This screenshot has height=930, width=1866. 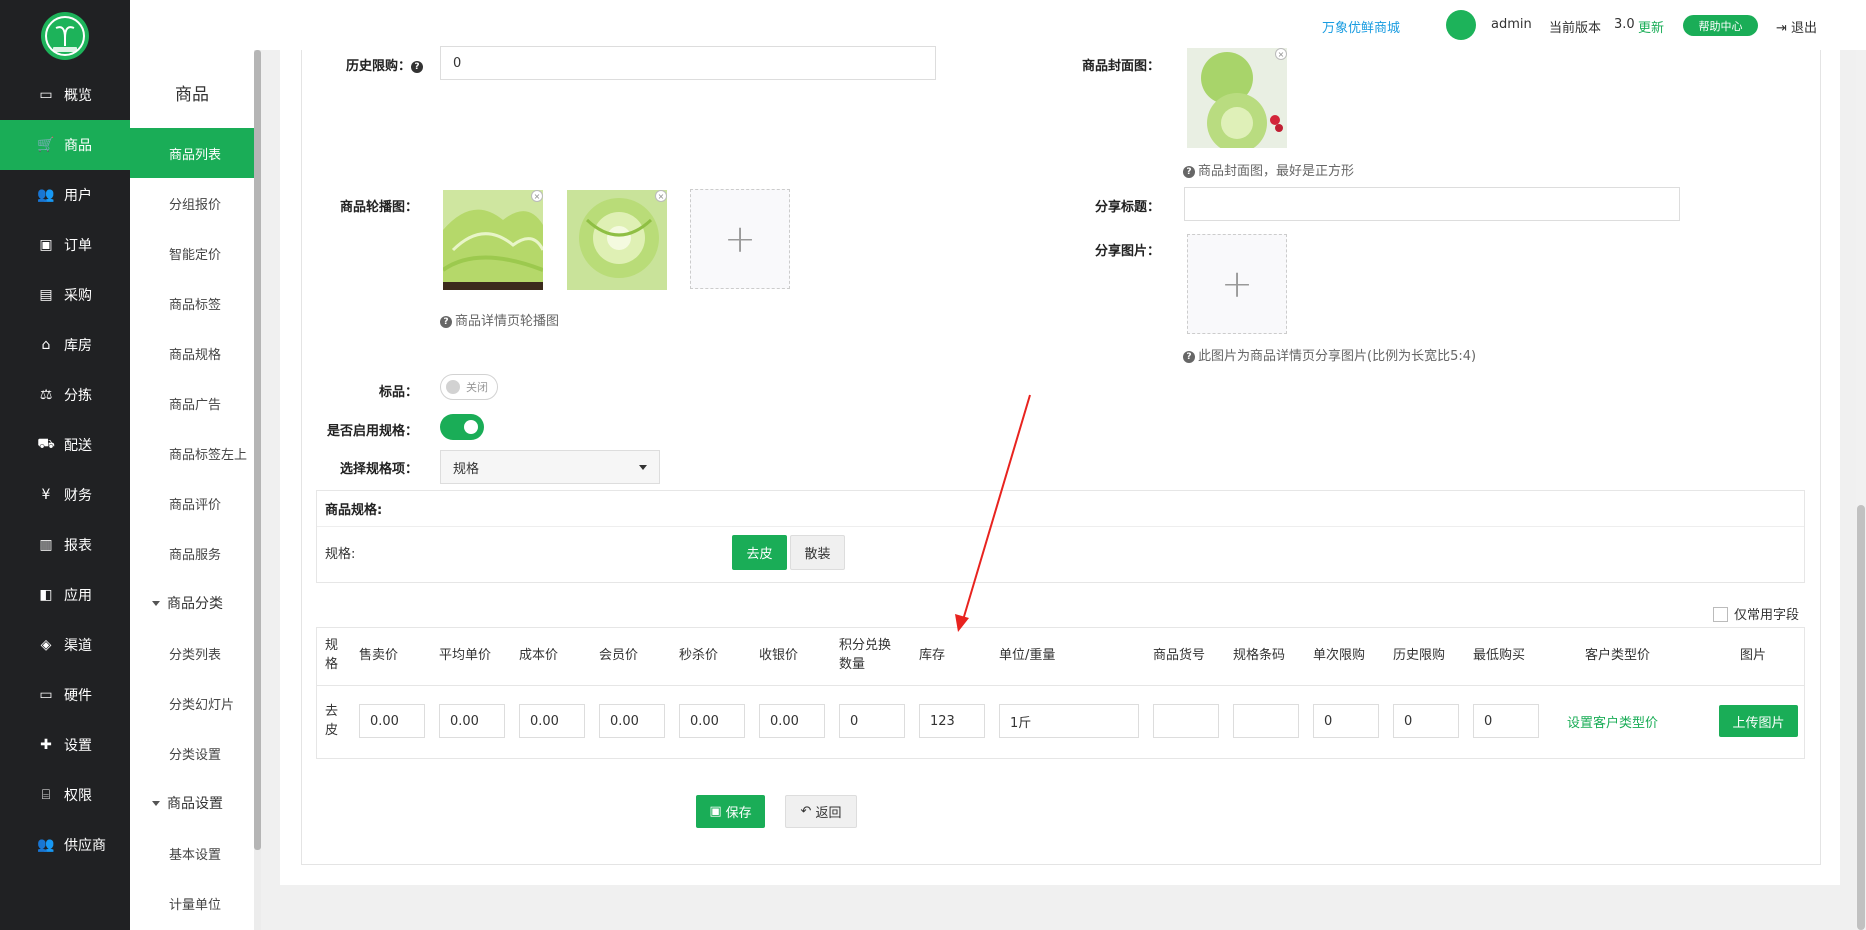 I want to click on bank-icon: ⌸, so click(x=46, y=795).